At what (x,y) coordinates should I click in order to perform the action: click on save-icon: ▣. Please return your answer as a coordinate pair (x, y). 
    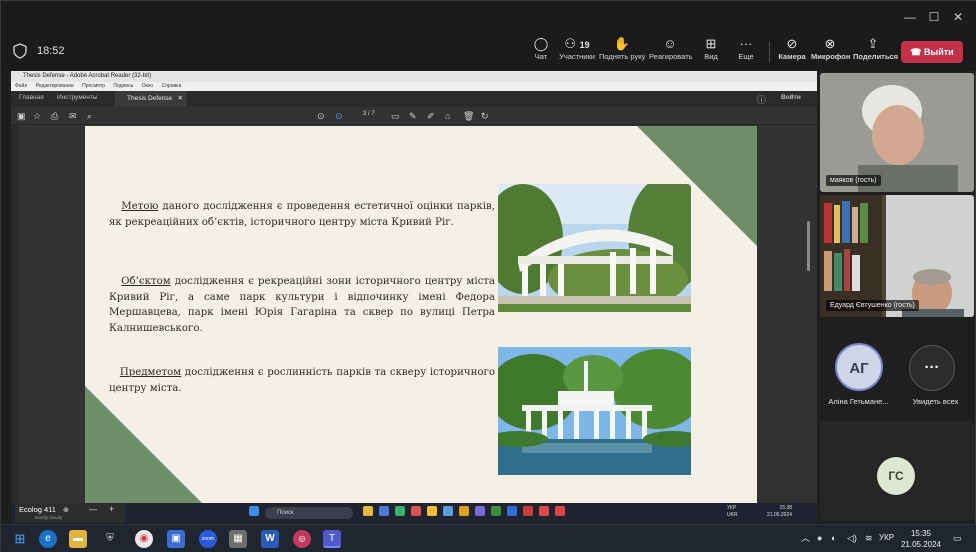
    Looking at the image, I should click on (21, 116).